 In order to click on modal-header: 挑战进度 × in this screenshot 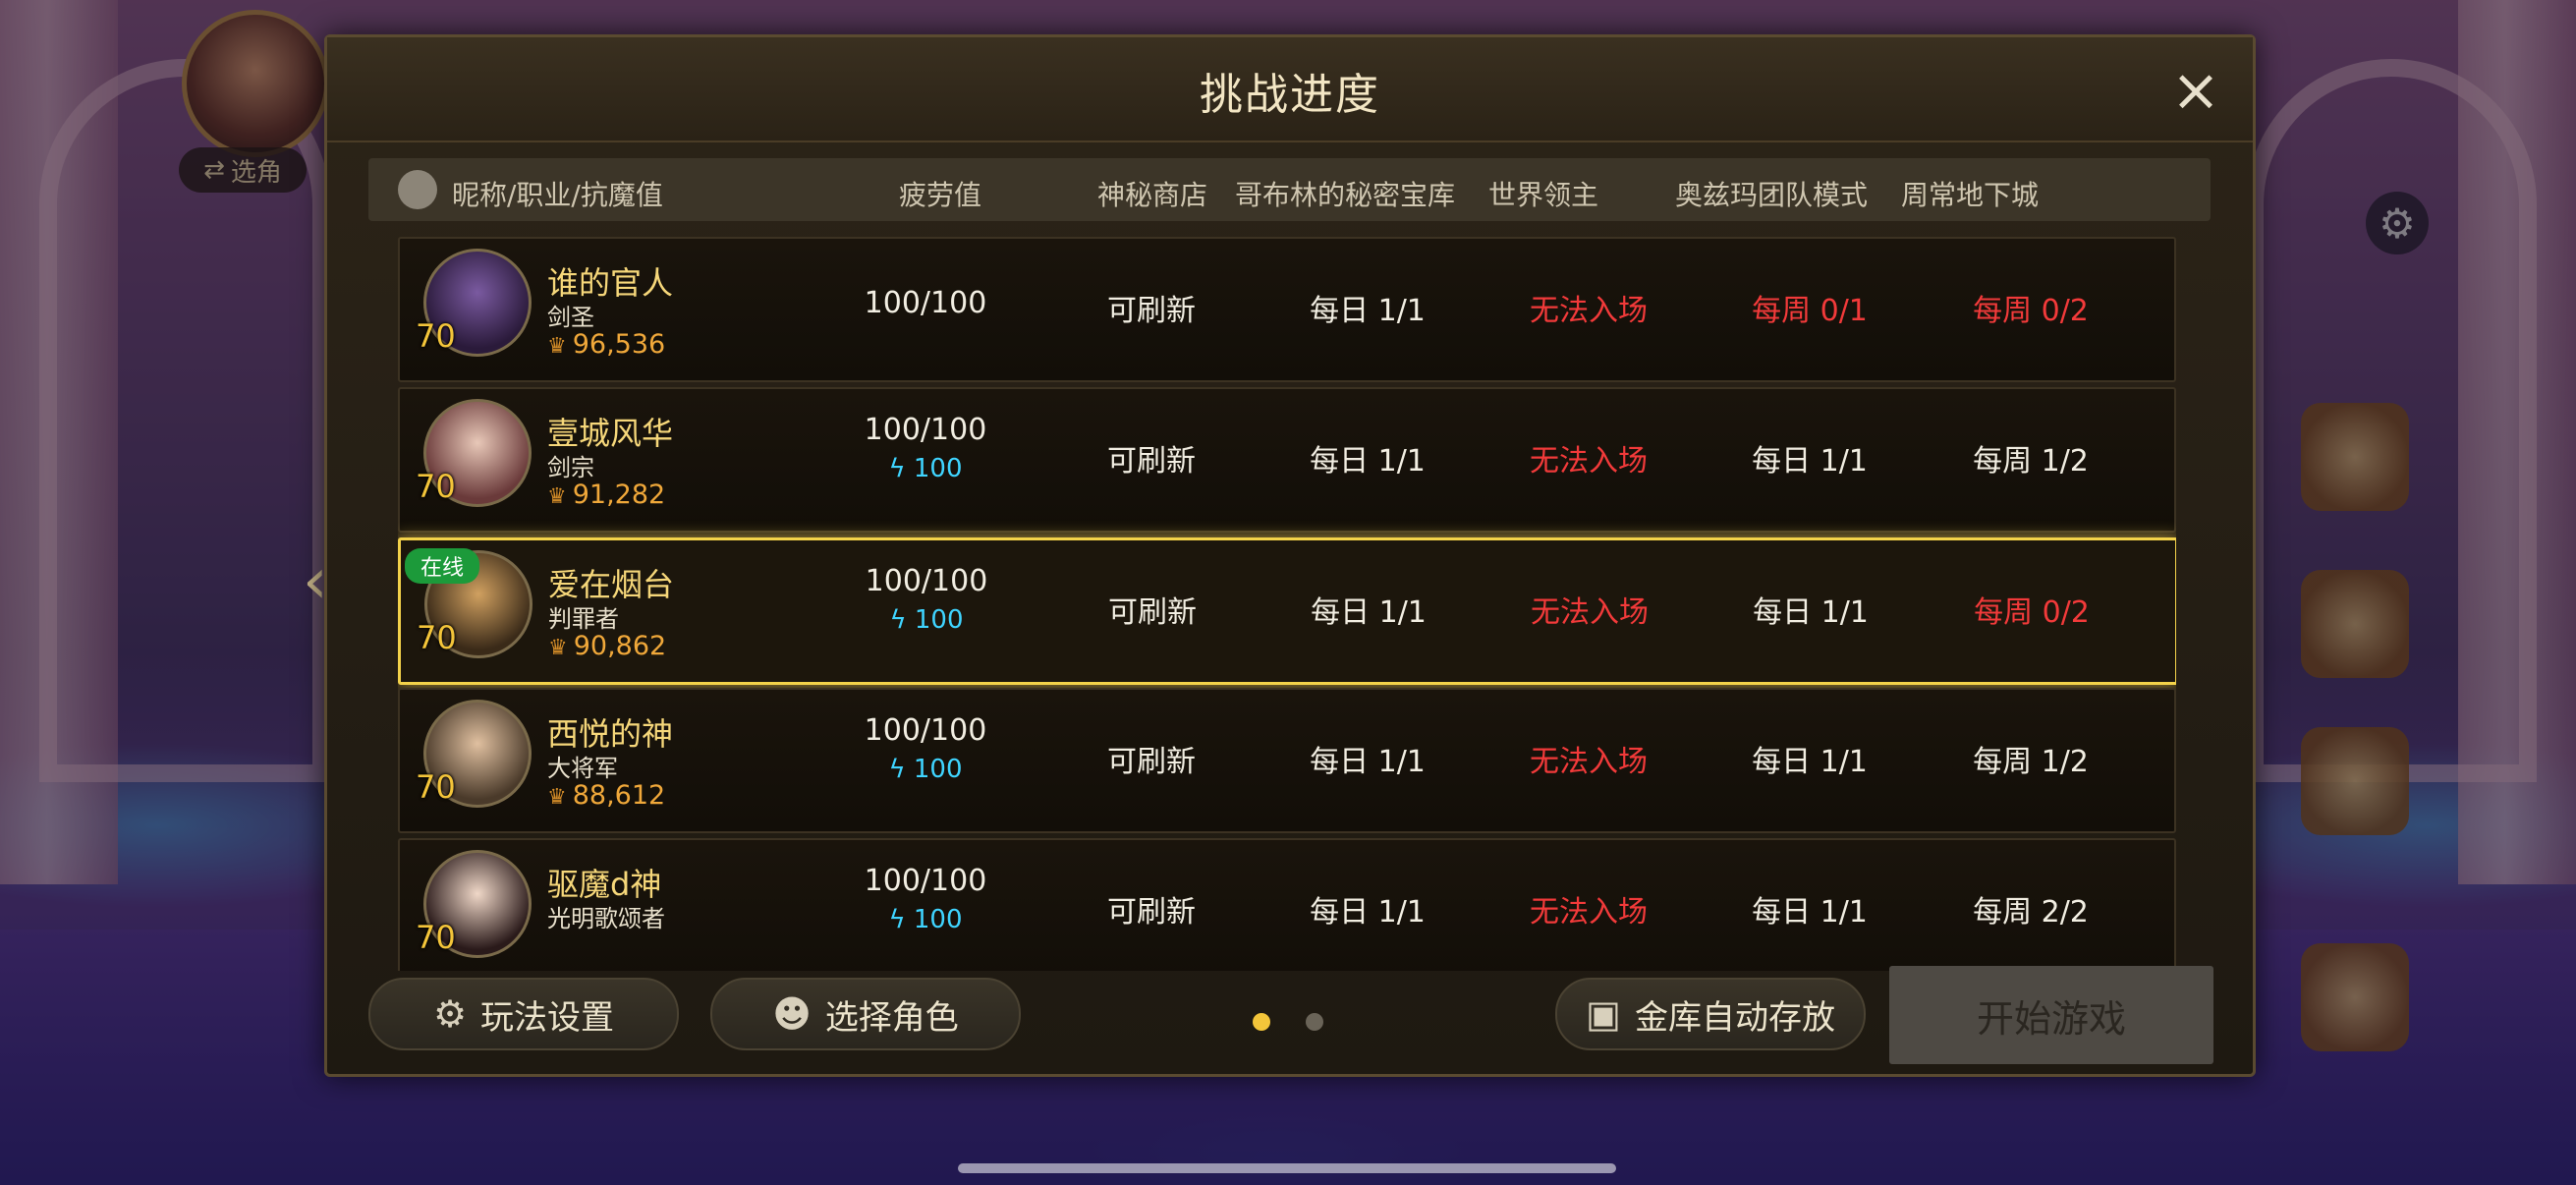, I will do `click(1290, 90)`.